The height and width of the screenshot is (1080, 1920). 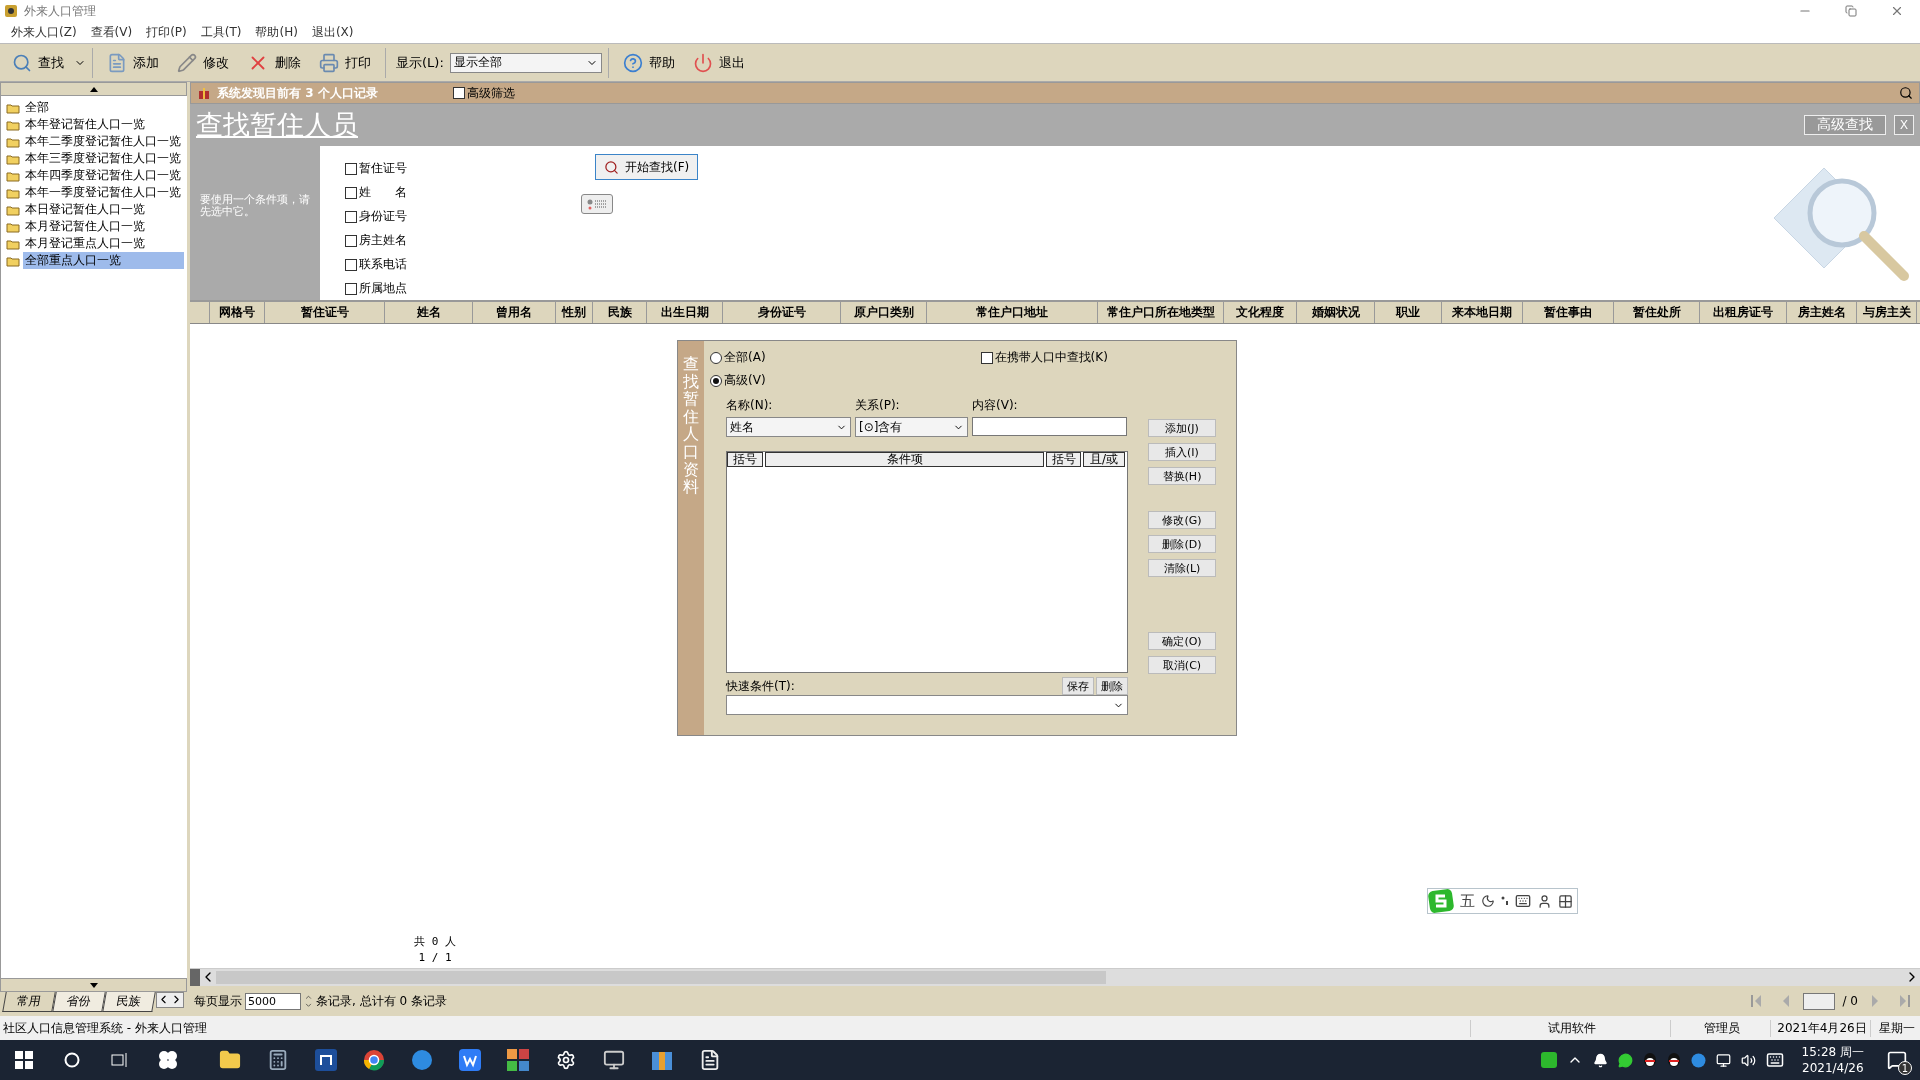 What do you see at coordinates (514, 312) in the screenshot?
I see `column-header: 曾用名` at bounding box center [514, 312].